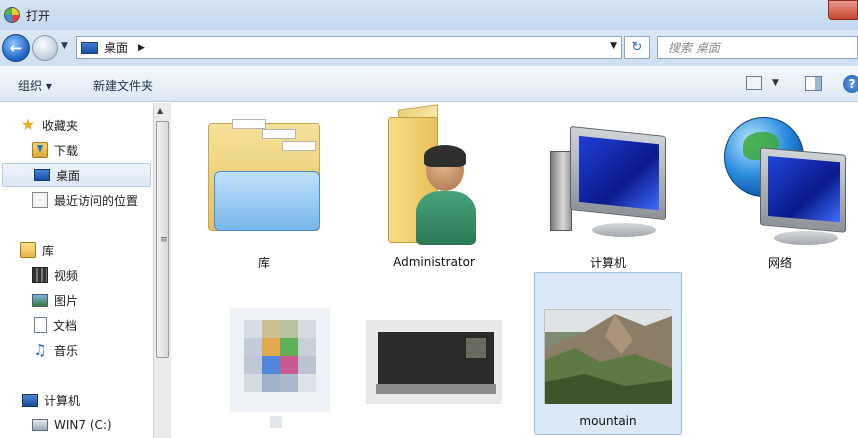 The height and width of the screenshot is (438, 858). I want to click on nav-computer: 计算机, so click(76, 400).